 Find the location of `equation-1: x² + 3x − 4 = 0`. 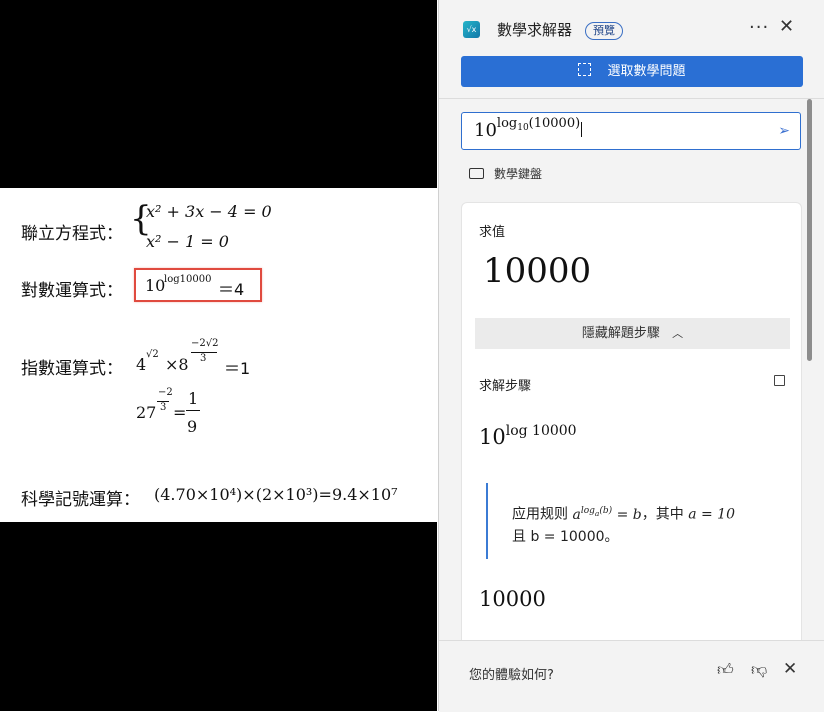

equation-1: x² + 3x − 4 = 0 is located at coordinates (209, 211).